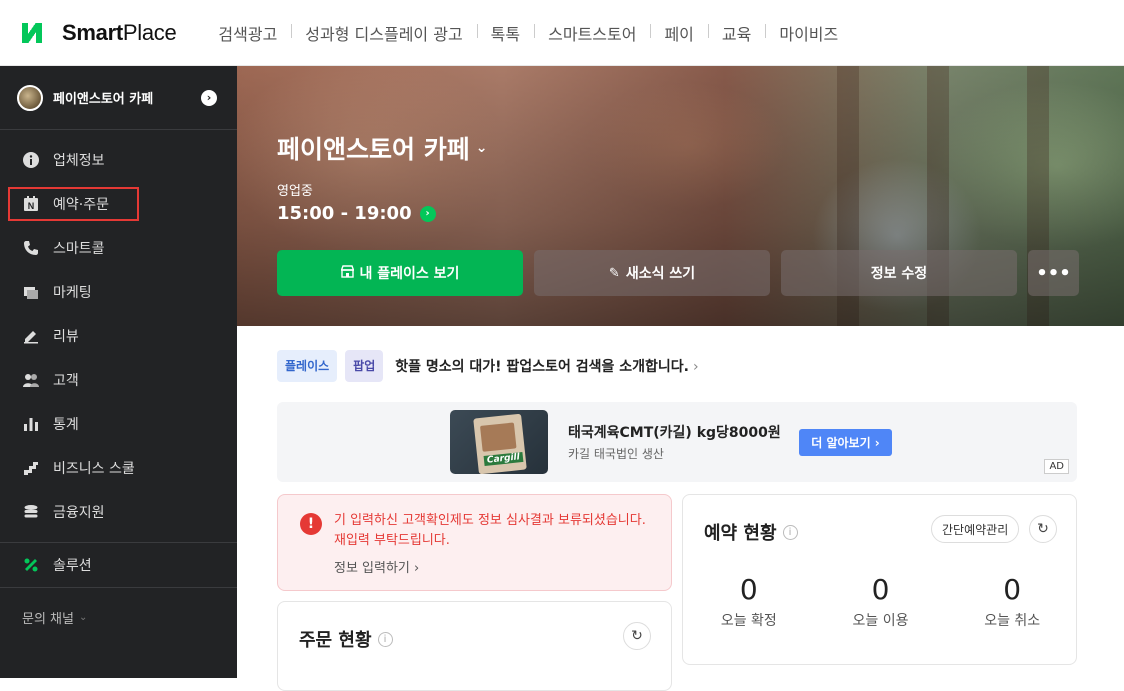 This screenshot has height=691, width=1124. I want to click on store-selector: 페이앤스토어 카페 ›, so click(118, 98).